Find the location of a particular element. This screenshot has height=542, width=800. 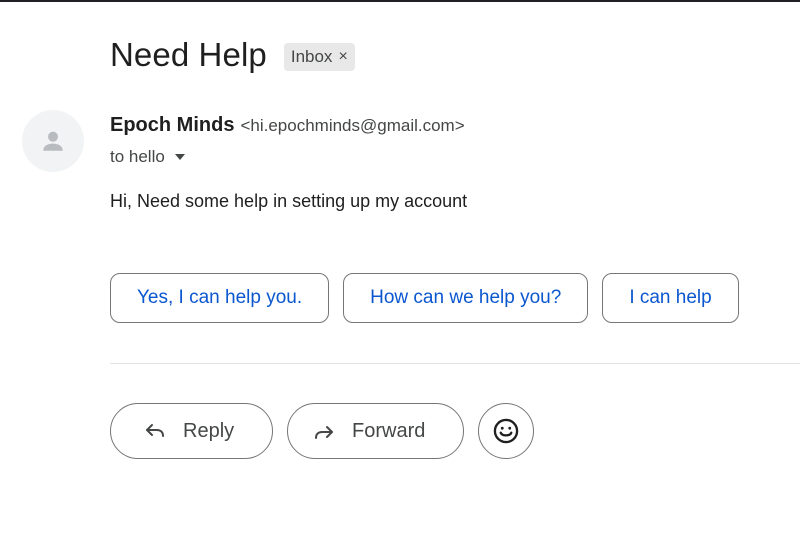

person-icon is located at coordinates (53, 141).